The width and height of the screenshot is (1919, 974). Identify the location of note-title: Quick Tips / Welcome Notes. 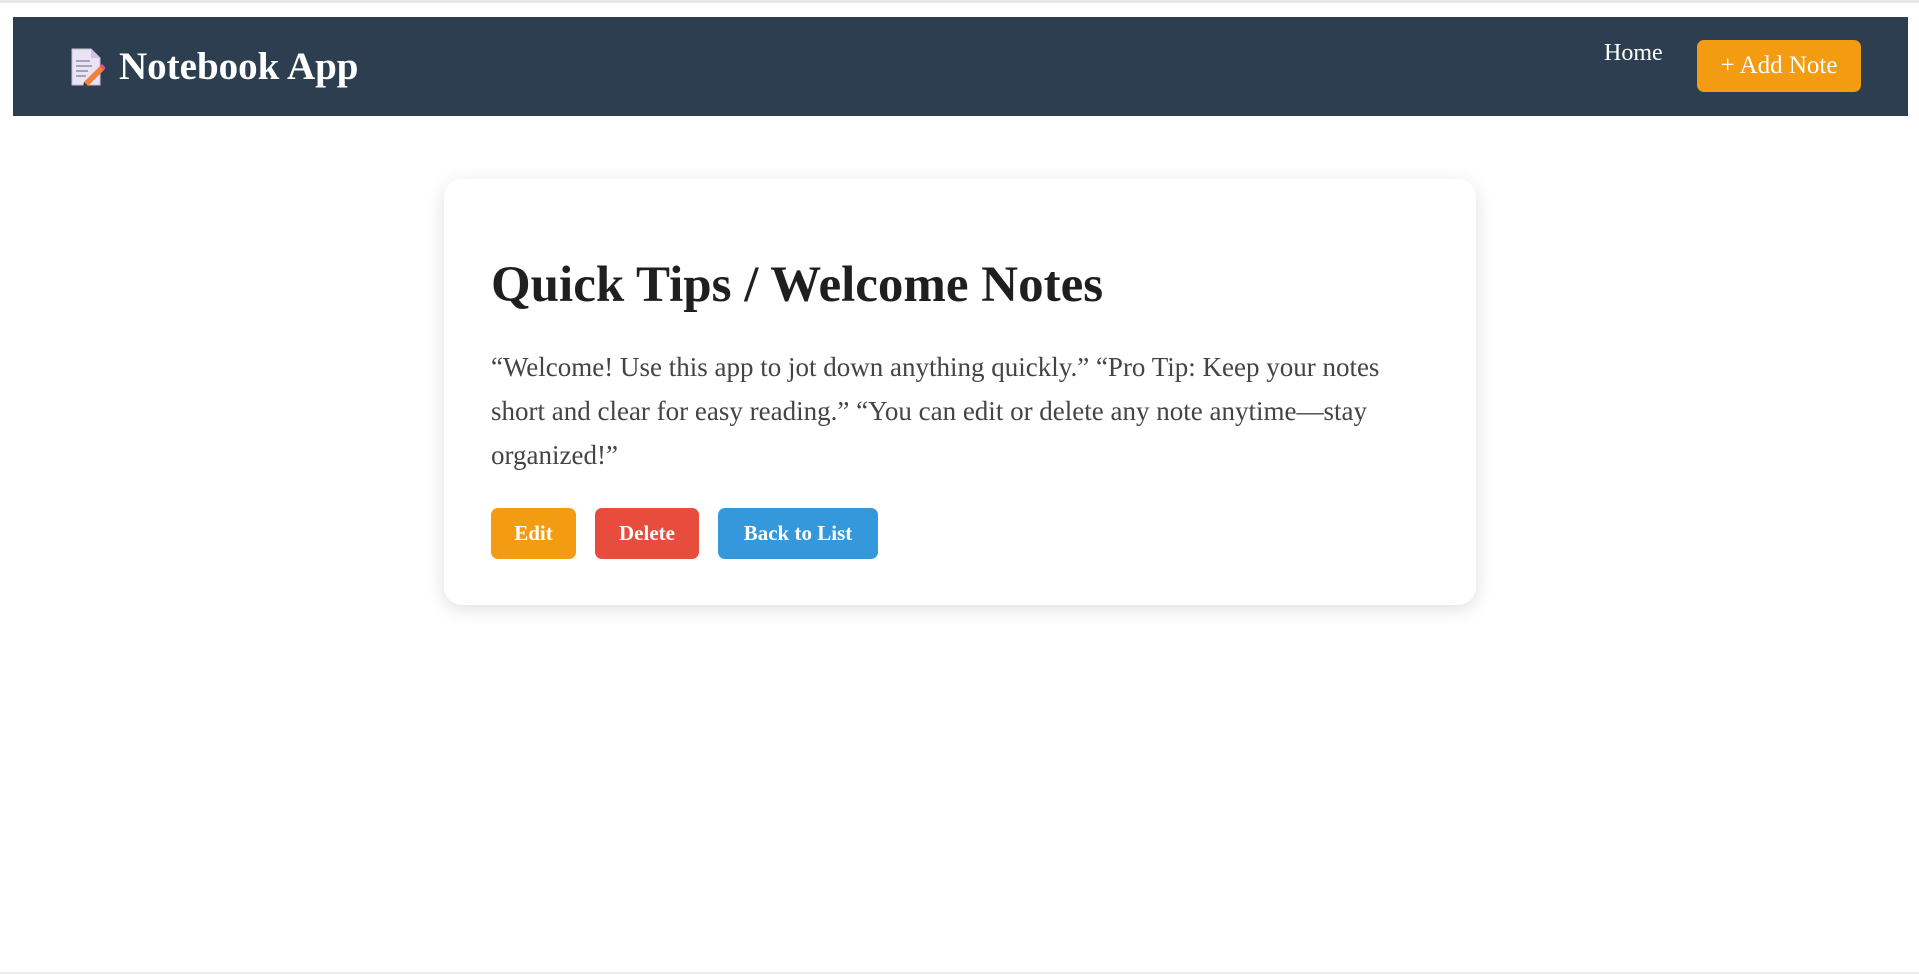
(797, 285).